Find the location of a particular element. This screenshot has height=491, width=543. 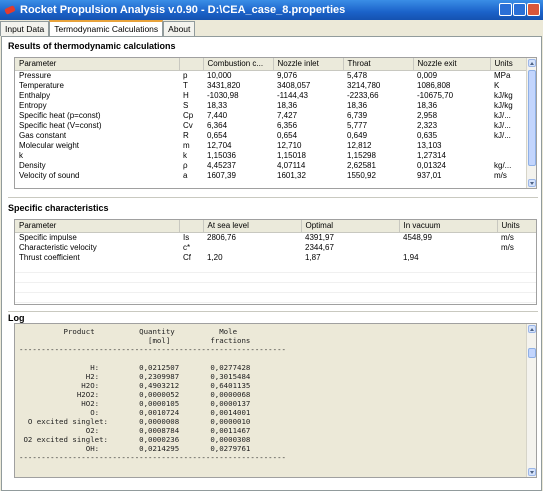

table-cell: 937,01 is located at coordinates (429, 175).